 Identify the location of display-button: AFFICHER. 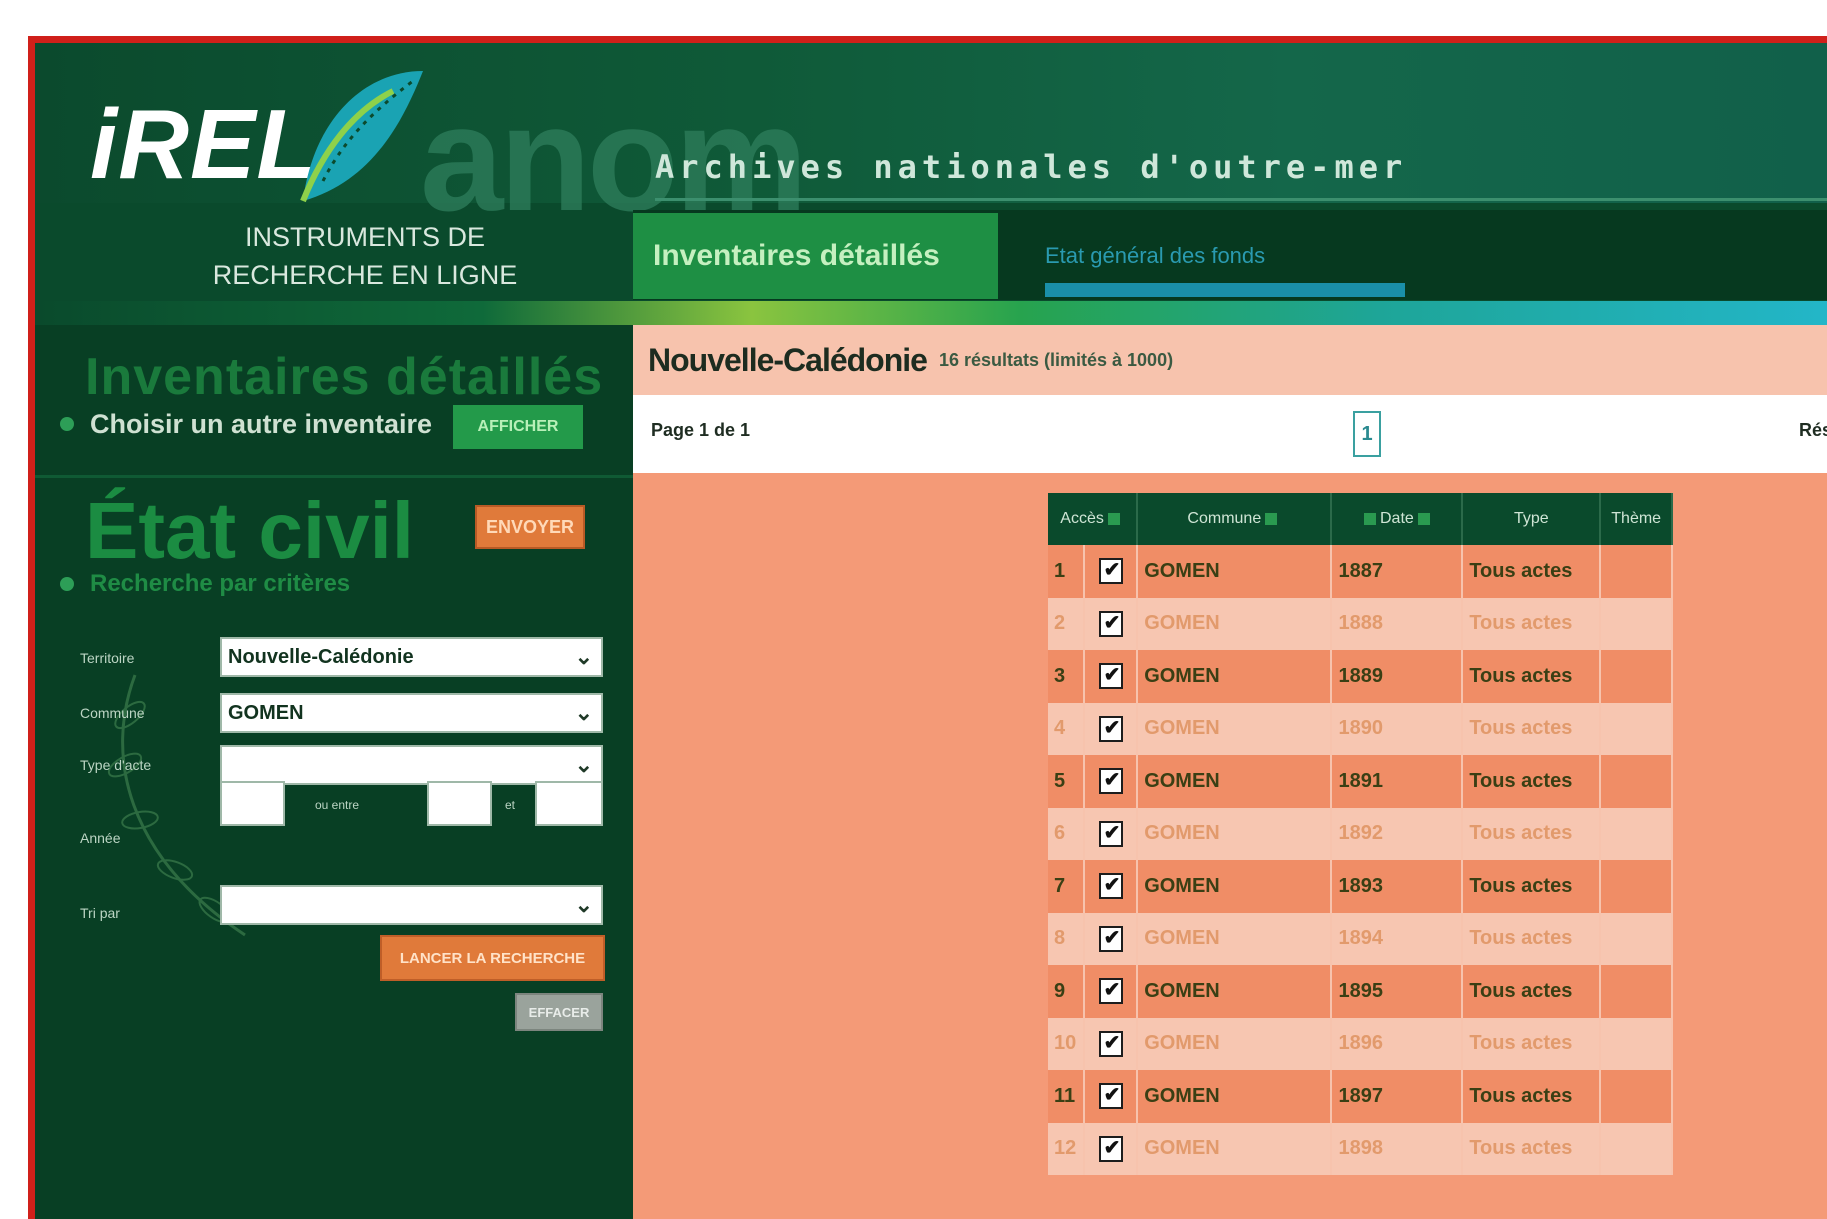
(518, 427).